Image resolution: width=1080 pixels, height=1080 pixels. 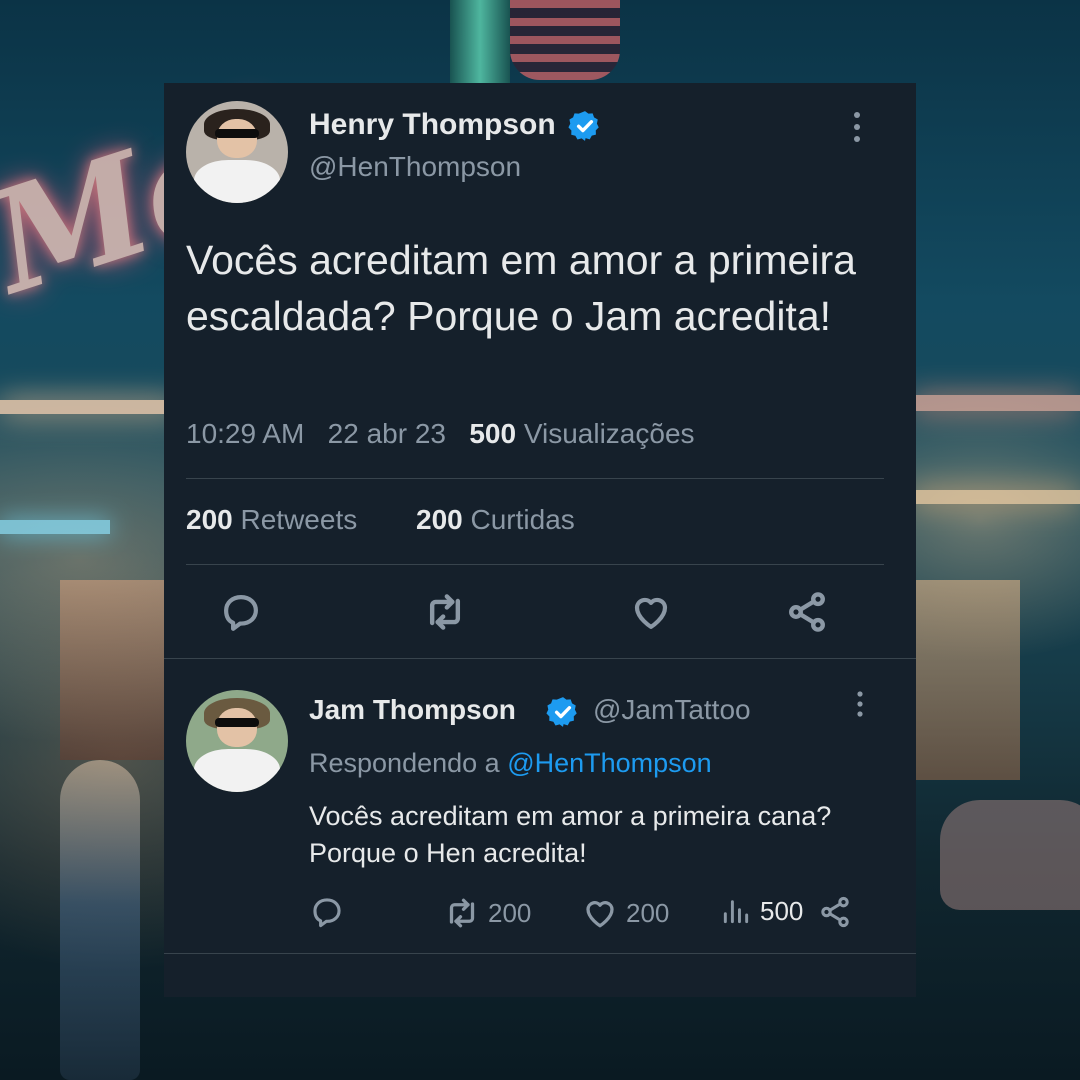 What do you see at coordinates (995, 403) in the screenshot?
I see `canopy-light-right` at bounding box center [995, 403].